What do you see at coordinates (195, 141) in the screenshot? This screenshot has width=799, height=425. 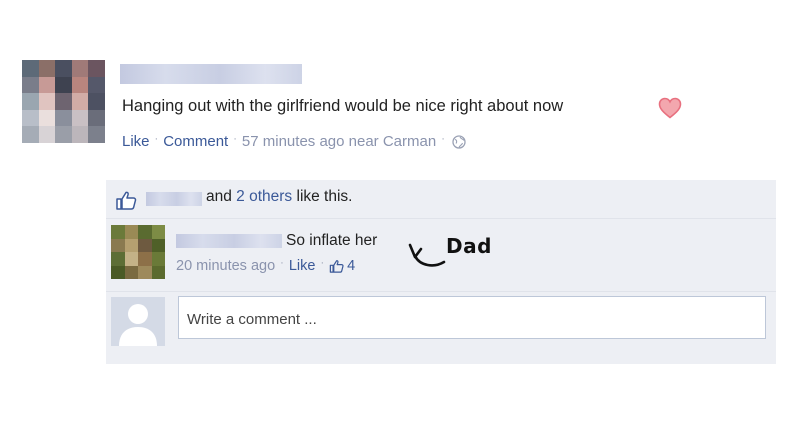 I see `post-comment-link: Comment` at bounding box center [195, 141].